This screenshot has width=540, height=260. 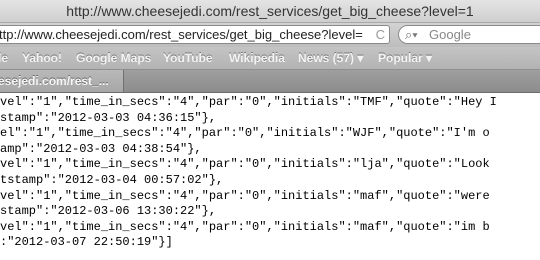 I want to click on json-line: amp":"2012-03-03 04:38:54"},, so click(x=101, y=148).